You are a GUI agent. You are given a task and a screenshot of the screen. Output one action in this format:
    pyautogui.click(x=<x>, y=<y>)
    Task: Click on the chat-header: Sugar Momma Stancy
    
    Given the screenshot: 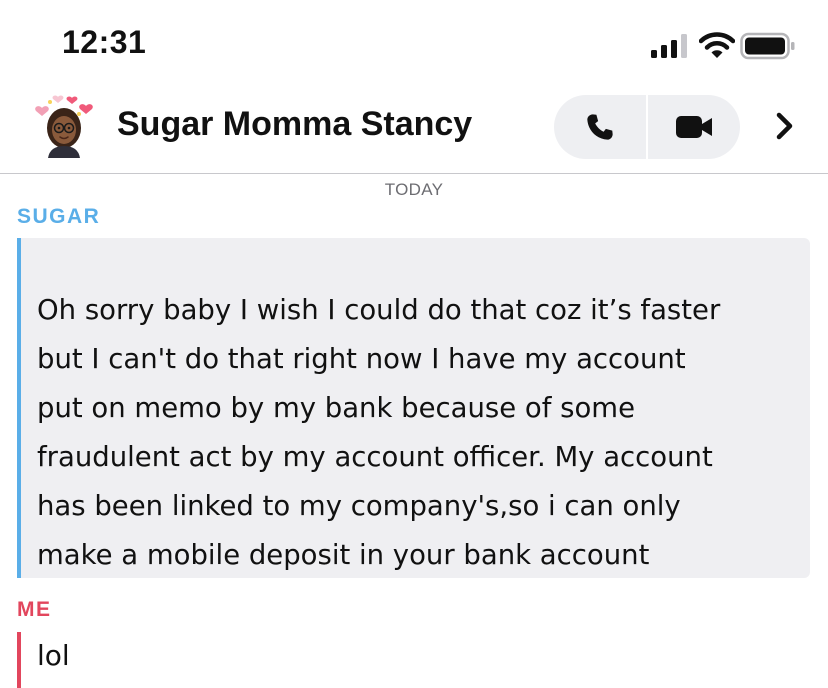 What is the action you would take?
    pyautogui.click(x=414, y=133)
    